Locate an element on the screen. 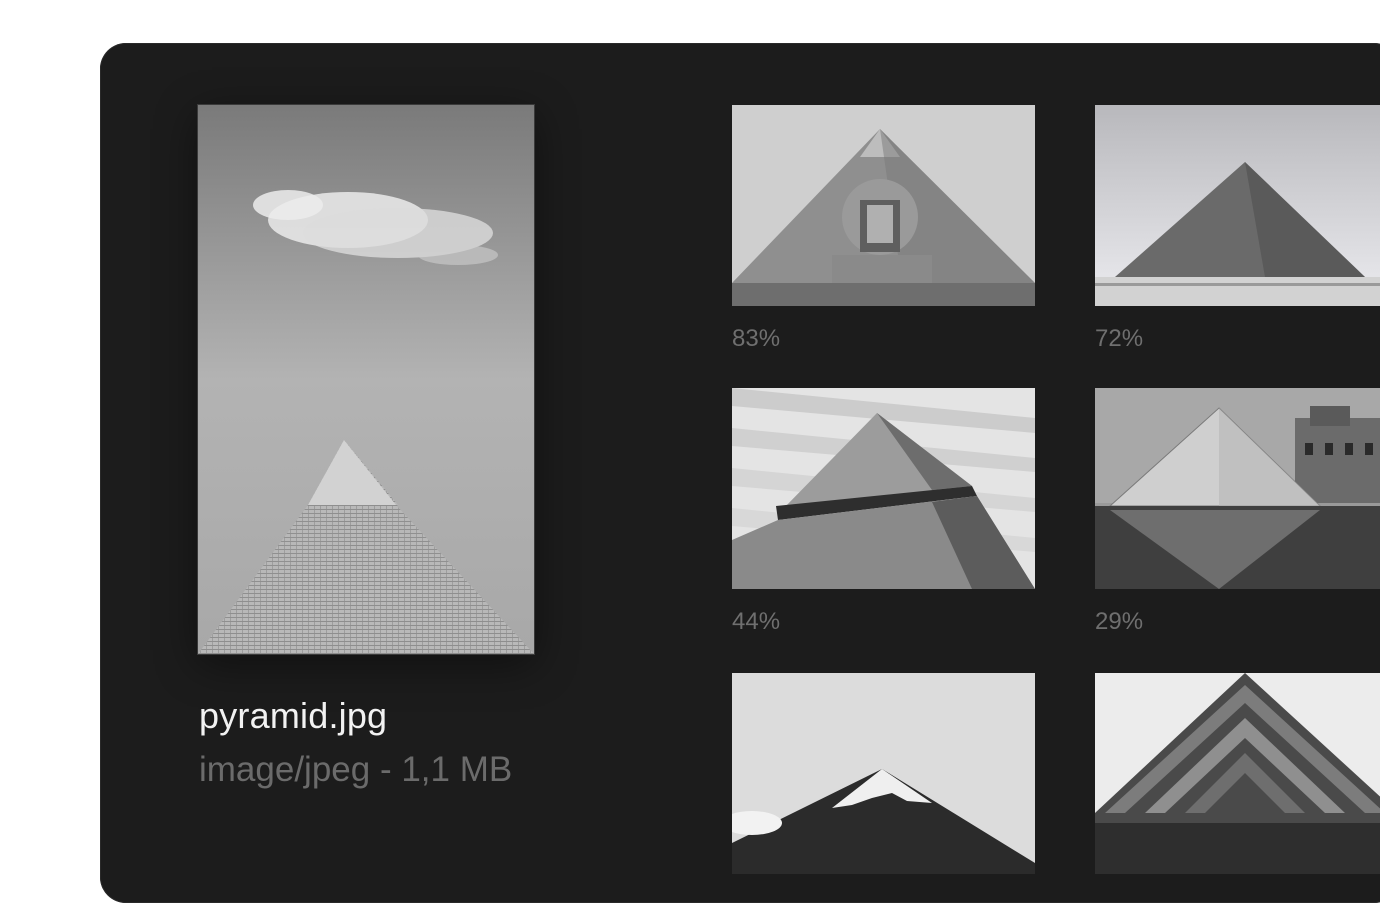 This screenshot has width=1380, height=903. similarity-score: 44% is located at coordinates (756, 621).